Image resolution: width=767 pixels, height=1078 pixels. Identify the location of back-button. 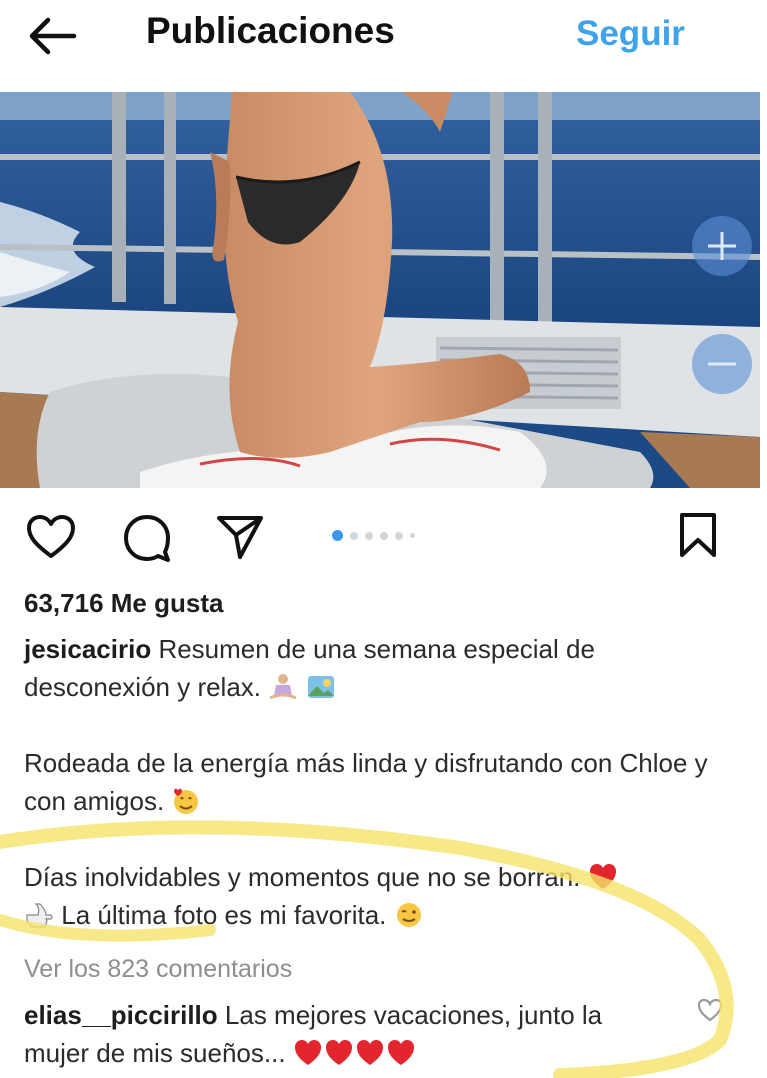
(52, 36).